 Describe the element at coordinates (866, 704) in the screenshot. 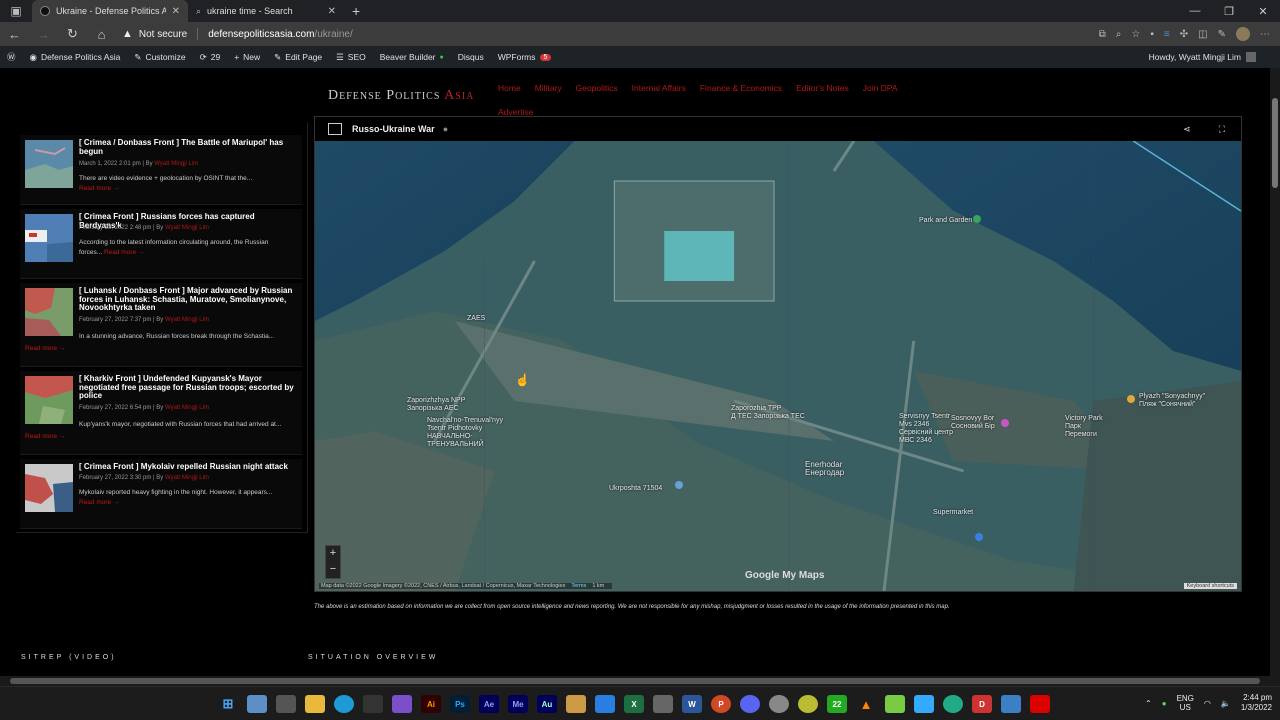

I see `vlc-icon: ▲` at that location.